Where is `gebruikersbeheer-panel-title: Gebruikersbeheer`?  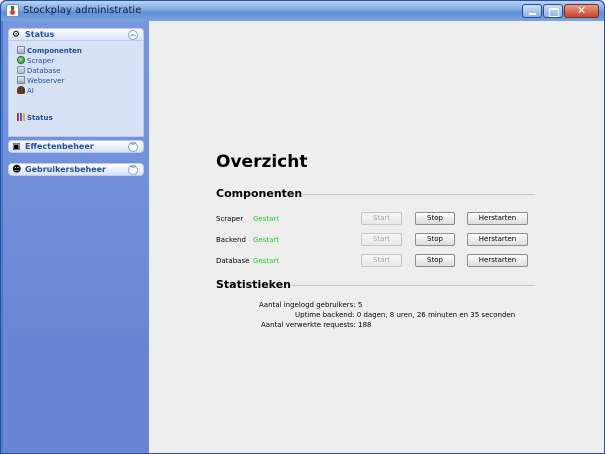 gebruikersbeheer-panel-title: Gebruikersbeheer is located at coordinates (65, 169).